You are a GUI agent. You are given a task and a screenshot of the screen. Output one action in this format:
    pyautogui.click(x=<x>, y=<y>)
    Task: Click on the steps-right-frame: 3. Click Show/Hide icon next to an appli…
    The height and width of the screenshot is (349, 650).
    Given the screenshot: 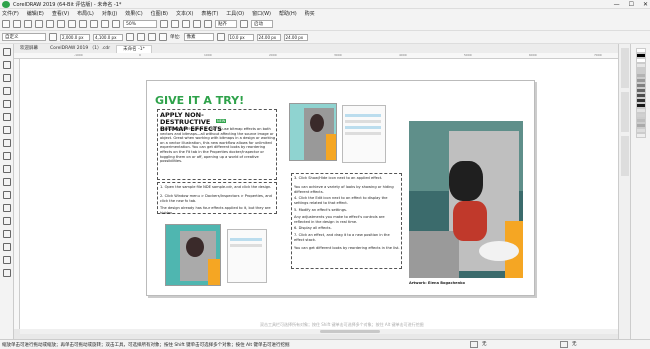 What is the action you would take?
    pyautogui.click(x=346, y=221)
    